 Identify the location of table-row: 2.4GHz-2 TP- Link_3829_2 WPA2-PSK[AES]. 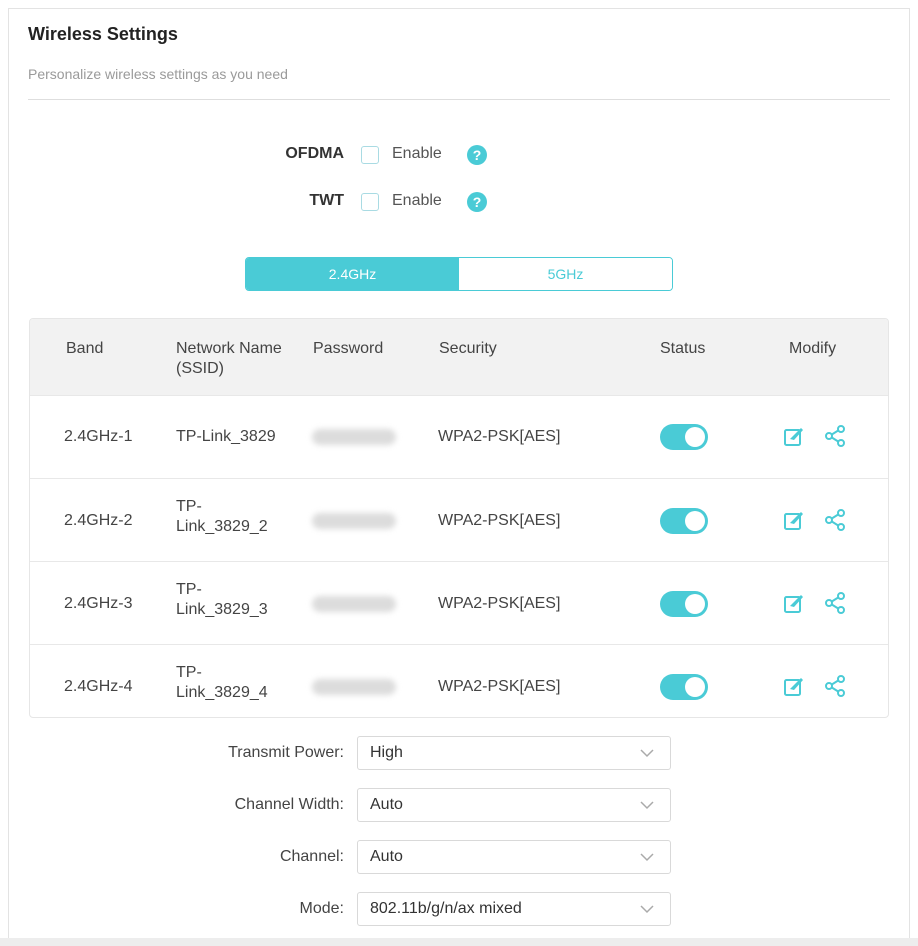
(459, 519).